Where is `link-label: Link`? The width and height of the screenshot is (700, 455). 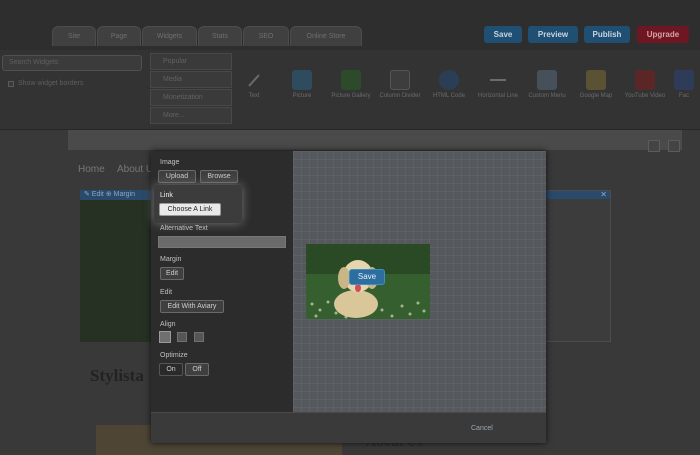 link-label: Link is located at coordinates (166, 195).